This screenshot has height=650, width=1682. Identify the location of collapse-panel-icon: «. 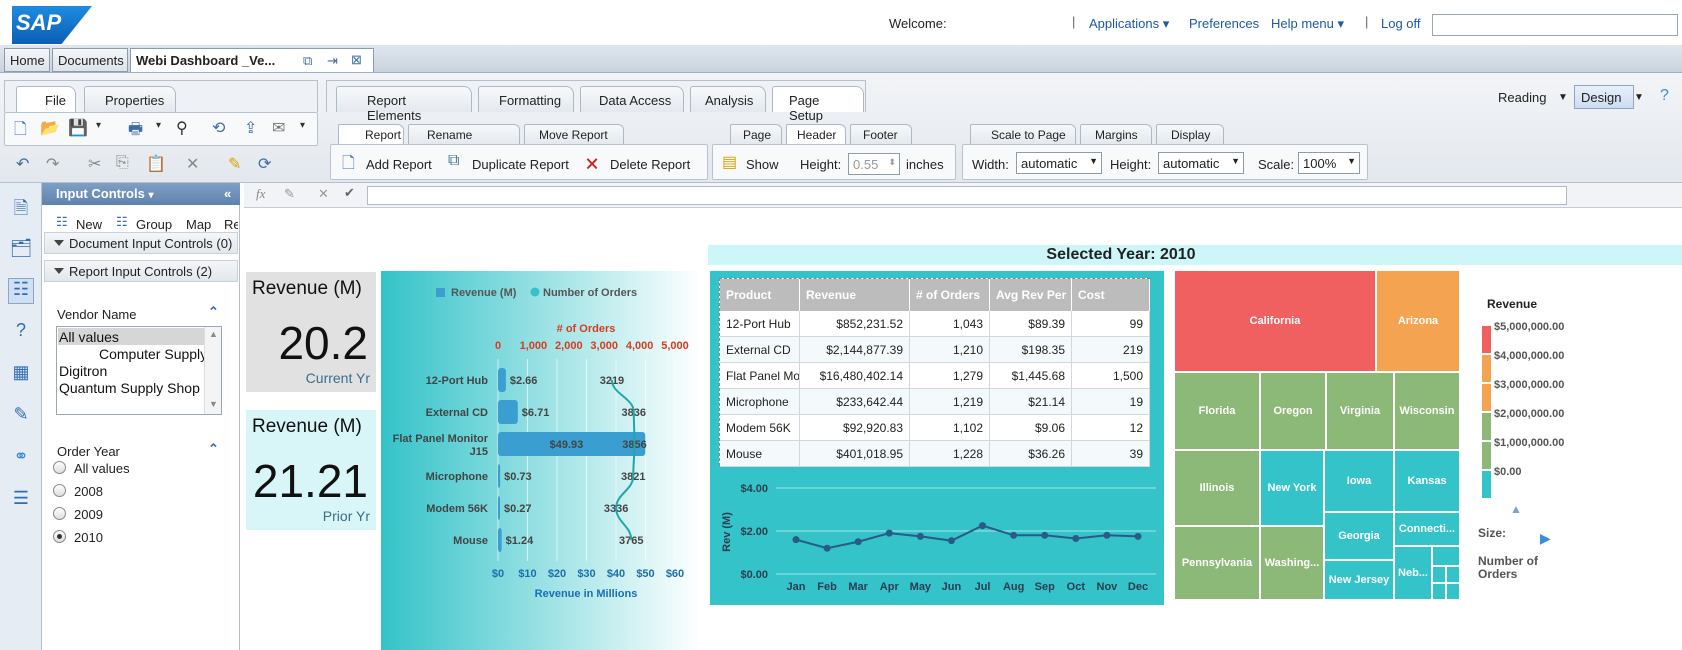
(227, 193).